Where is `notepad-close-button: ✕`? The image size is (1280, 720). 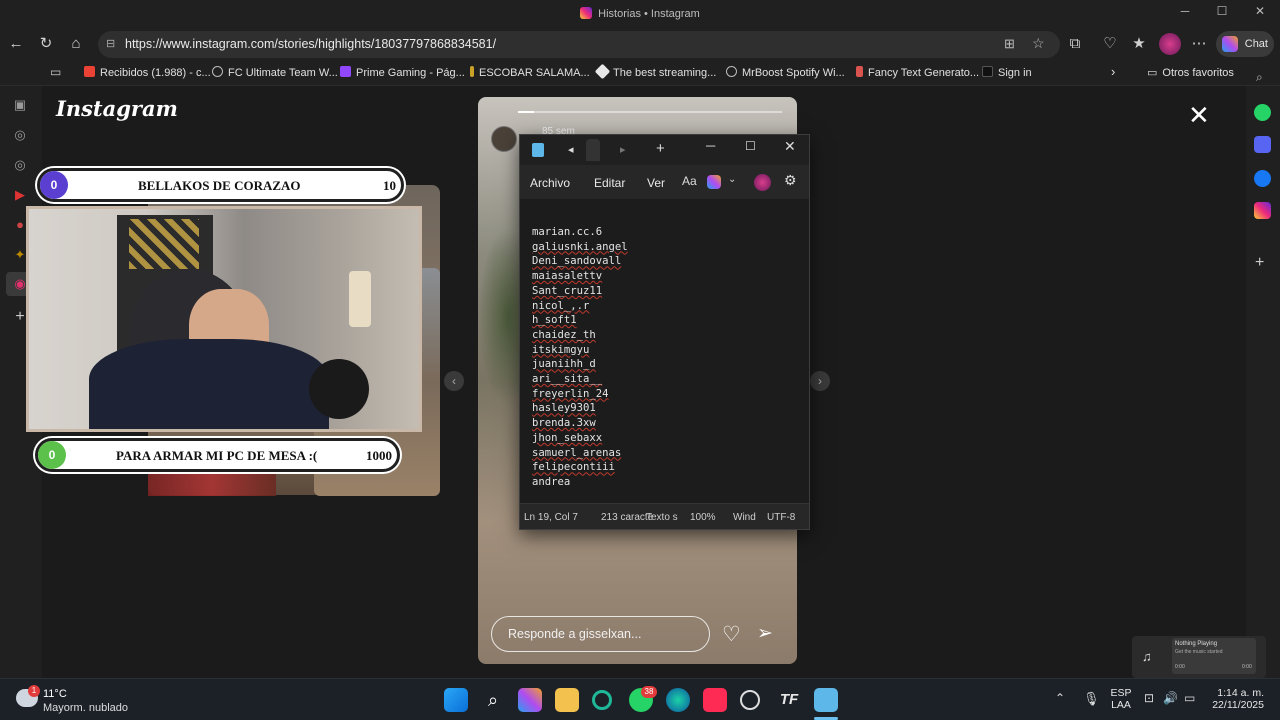 notepad-close-button: ✕ is located at coordinates (790, 146).